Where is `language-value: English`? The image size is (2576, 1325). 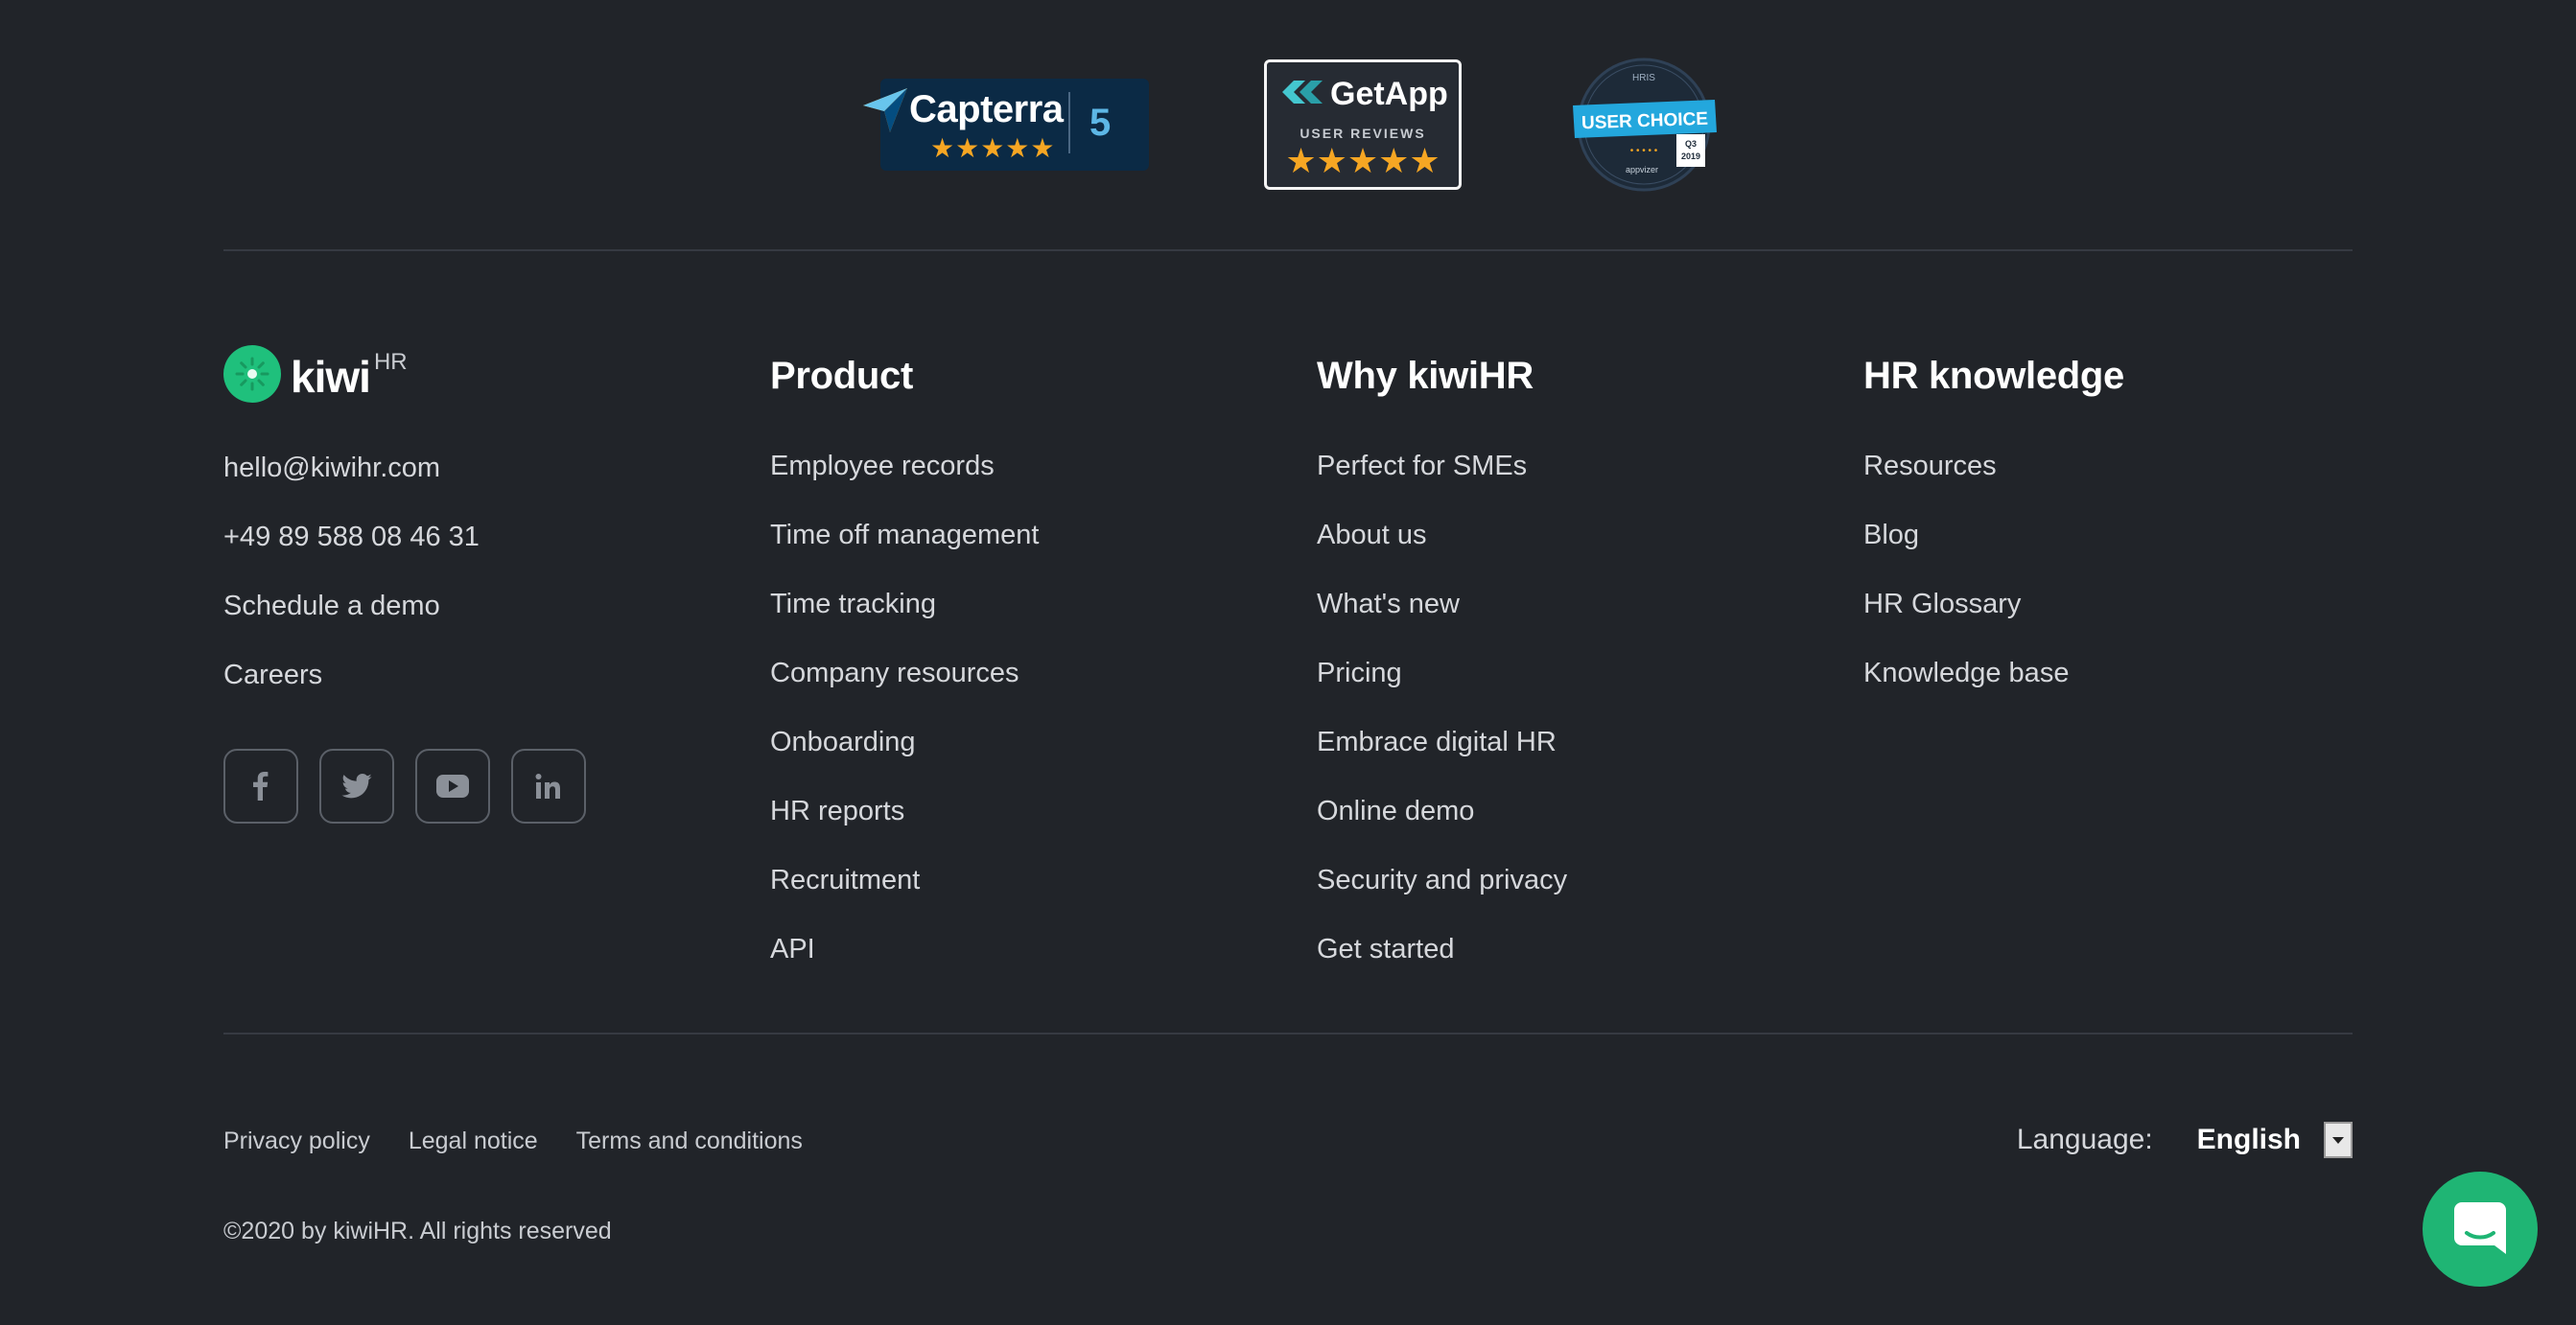
language-value: English is located at coordinates (2249, 1140).